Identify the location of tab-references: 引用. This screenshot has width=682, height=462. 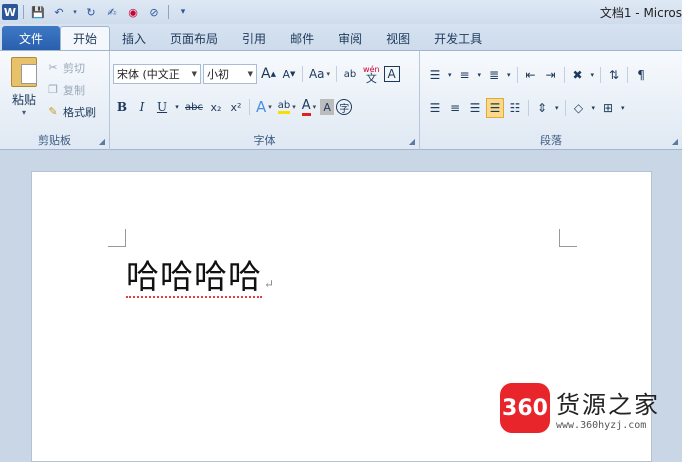
(254, 38).